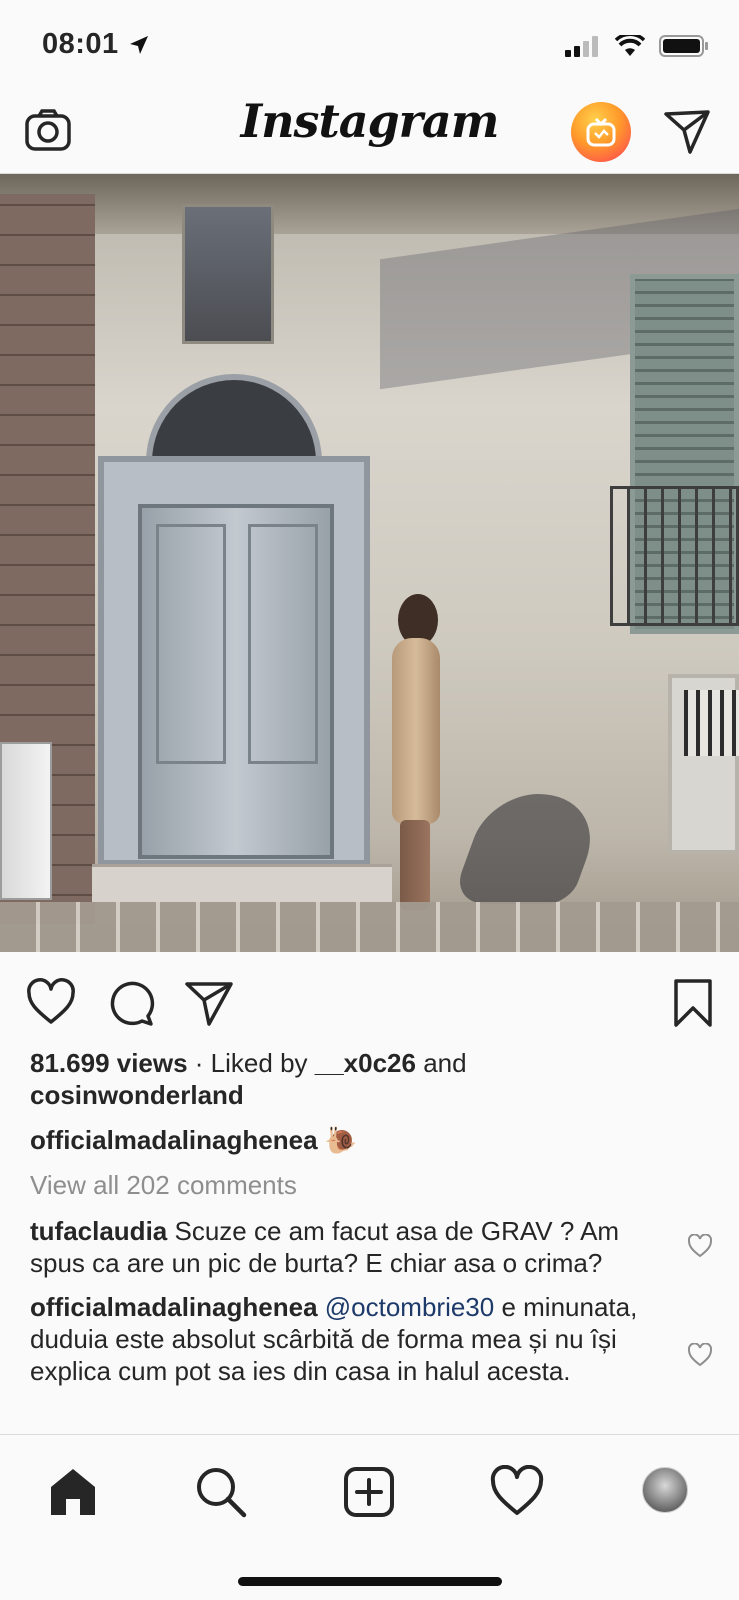 The width and height of the screenshot is (739, 1600). Describe the element at coordinates (139, 45) in the screenshot. I see `location-arrow-icon` at that location.